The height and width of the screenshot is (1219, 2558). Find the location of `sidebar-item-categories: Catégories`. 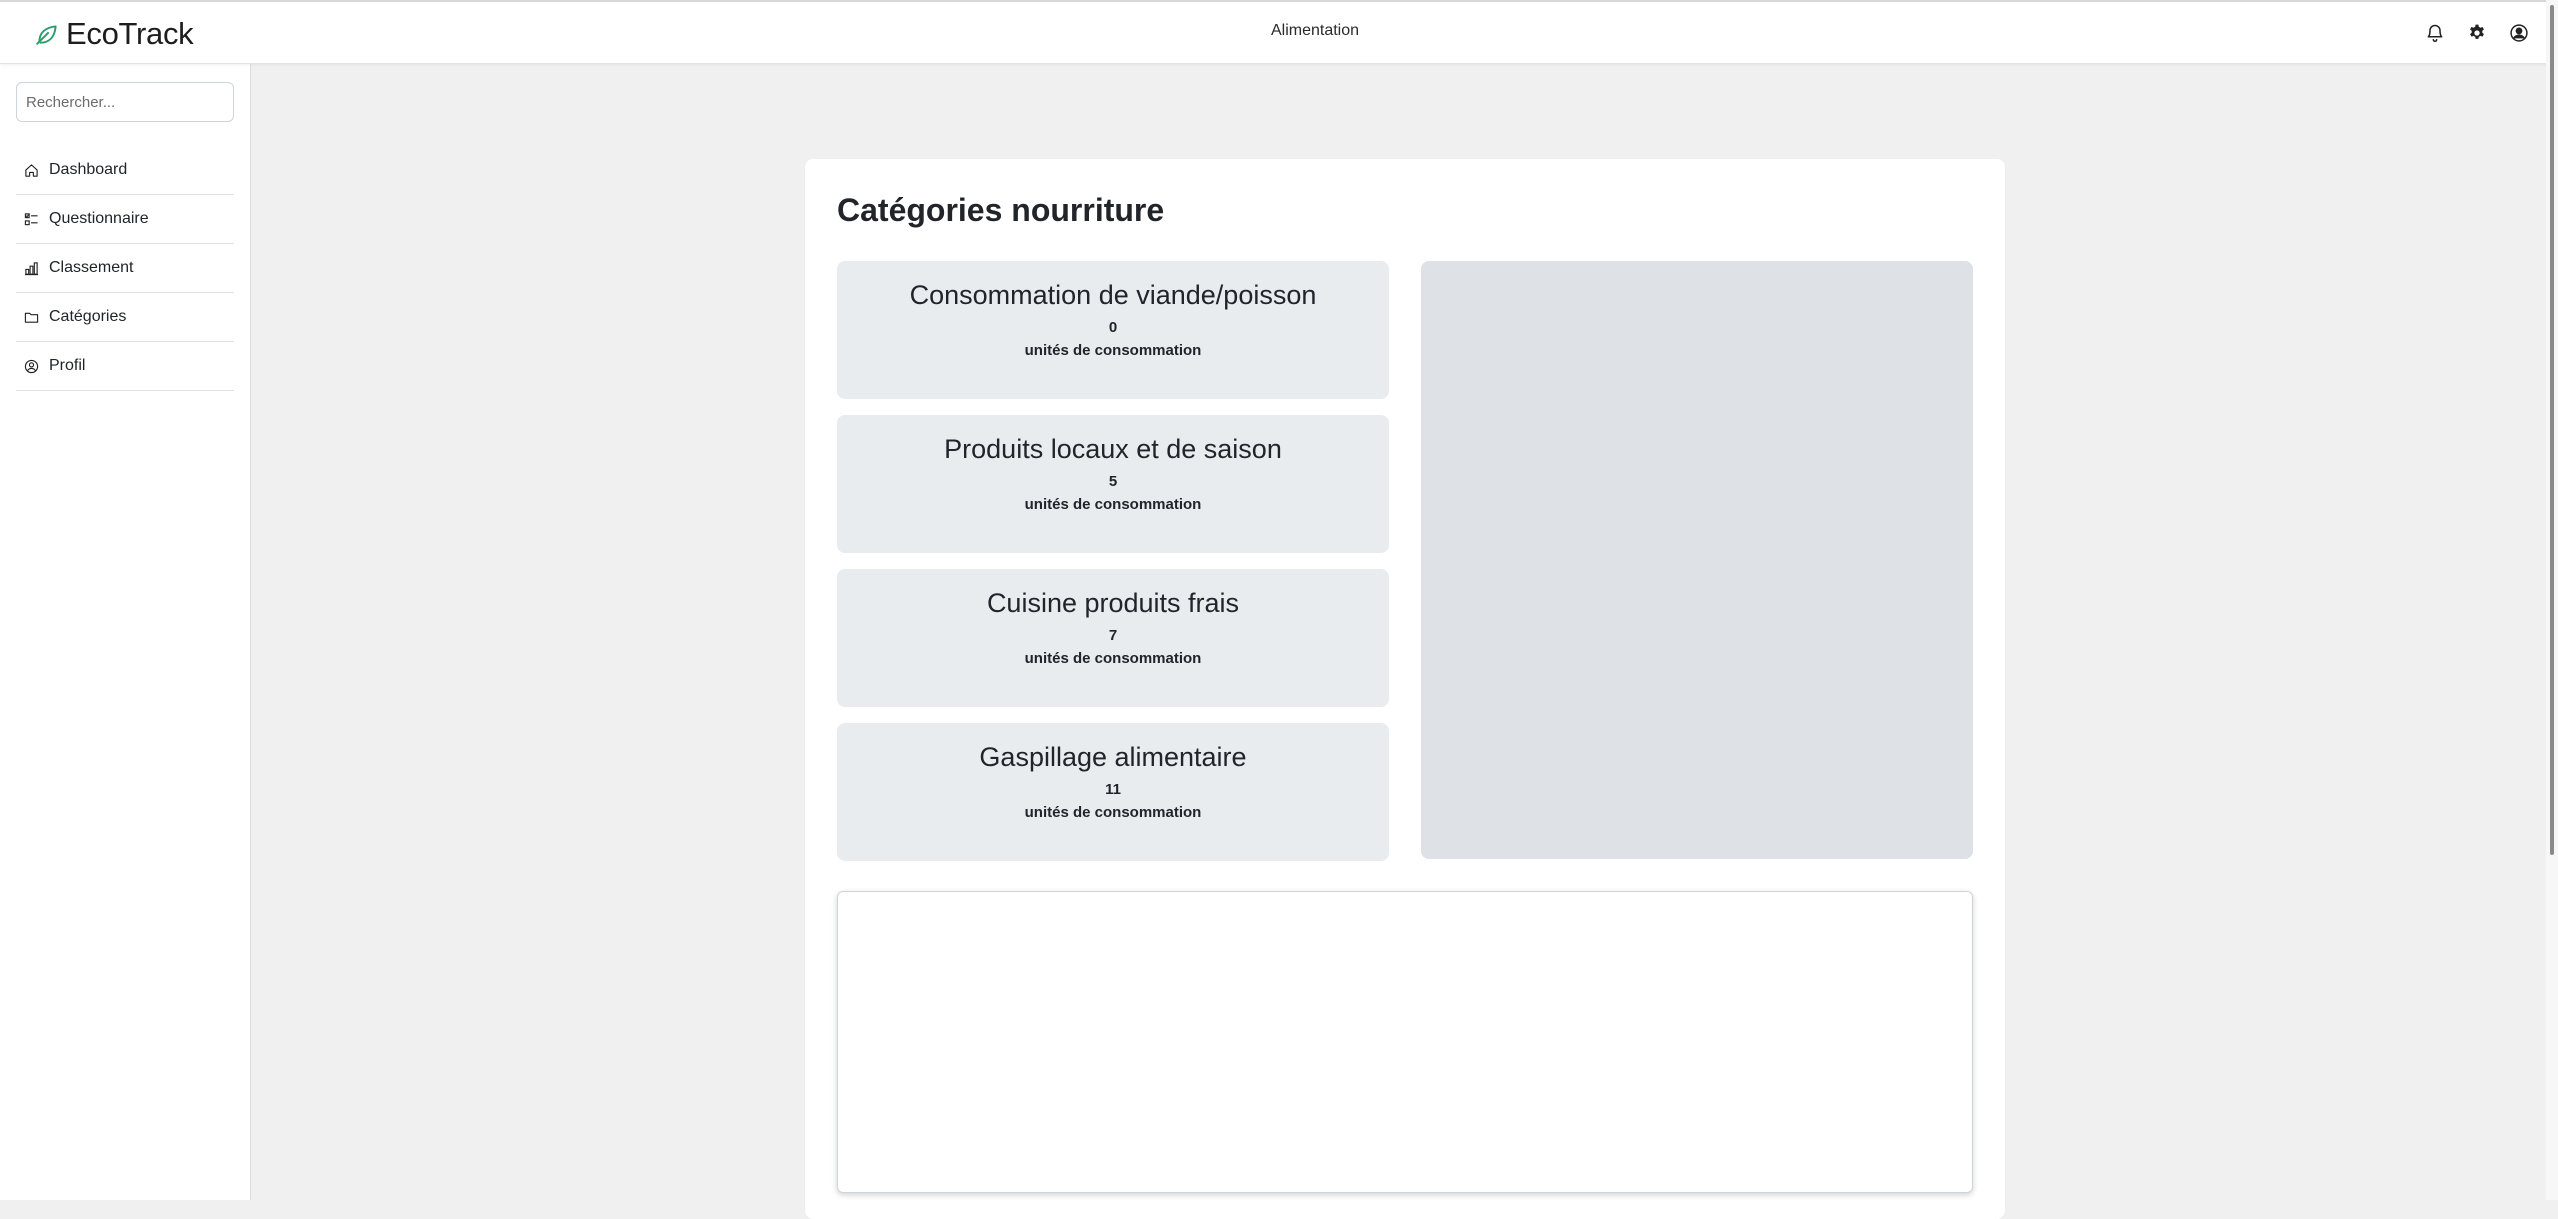

sidebar-item-categories: Catégories is located at coordinates (125, 317).